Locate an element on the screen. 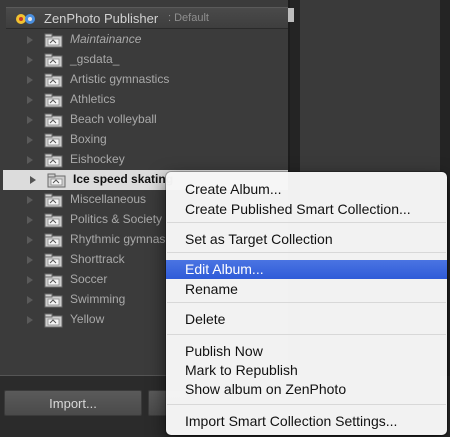 The width and height of the screenshot is (450, 437). collection-row: Artistic gymnastics is located at coordinates (144, 80).